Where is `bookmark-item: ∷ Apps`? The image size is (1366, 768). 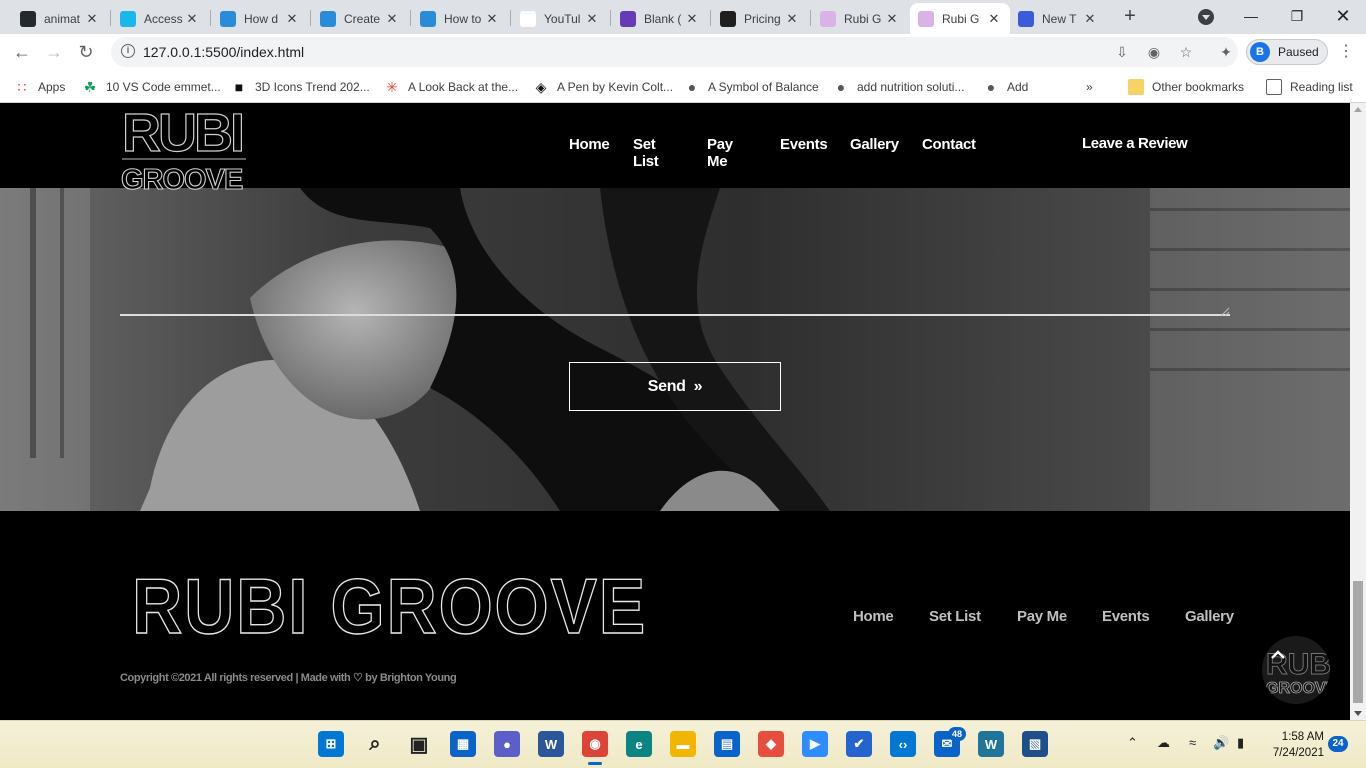
bookmark-item: ∷ Apps is located at coordinates (40, 87).